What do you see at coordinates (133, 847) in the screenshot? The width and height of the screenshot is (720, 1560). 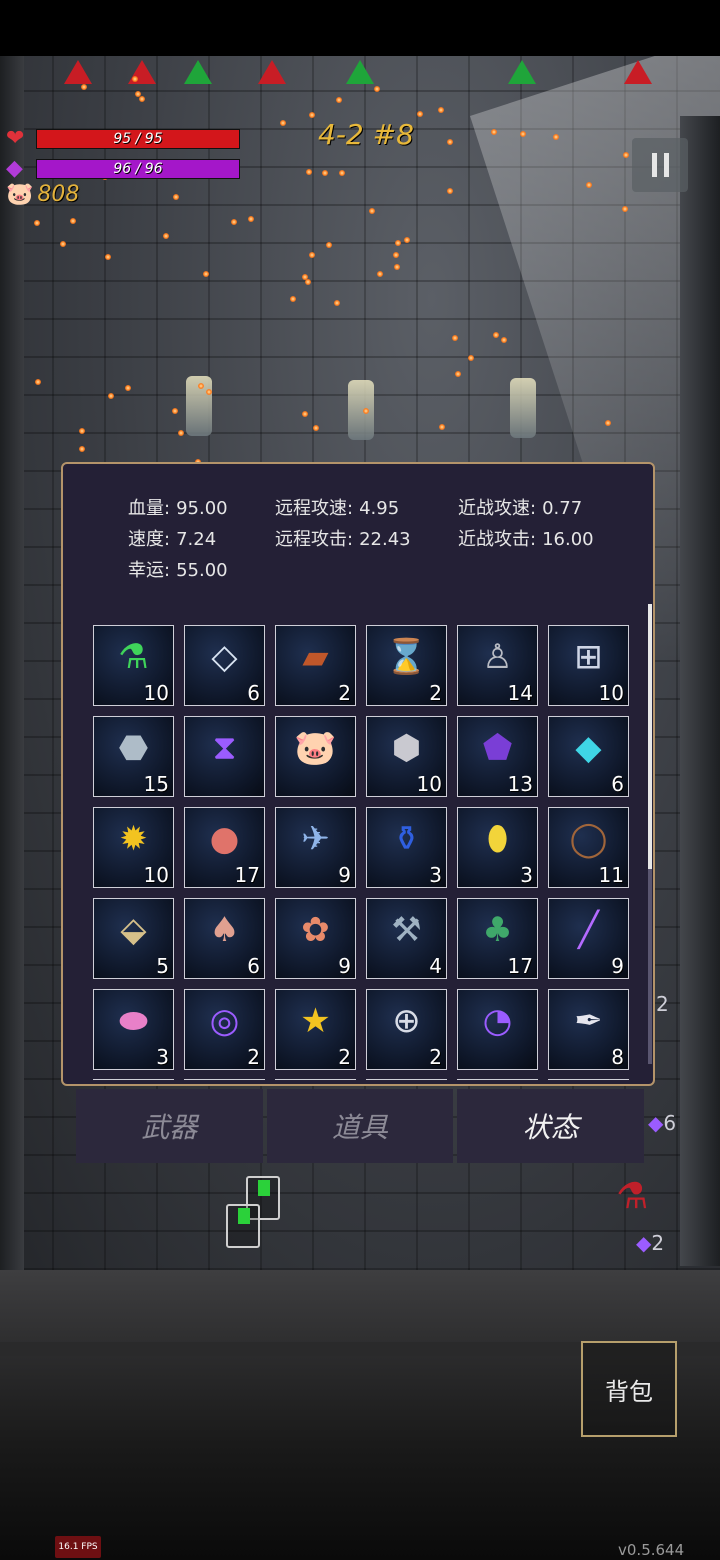 I see `item-slot: ✹ 10` at bounding box center [133, 847].